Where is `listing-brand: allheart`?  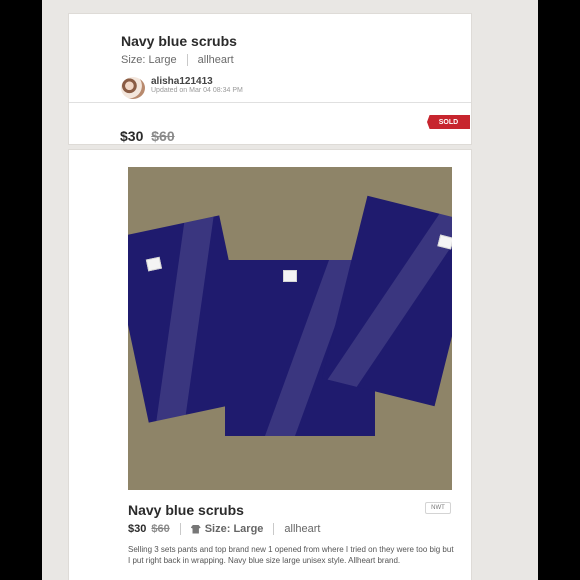 listing-brand: allheart is located at coordinates (216, 60).